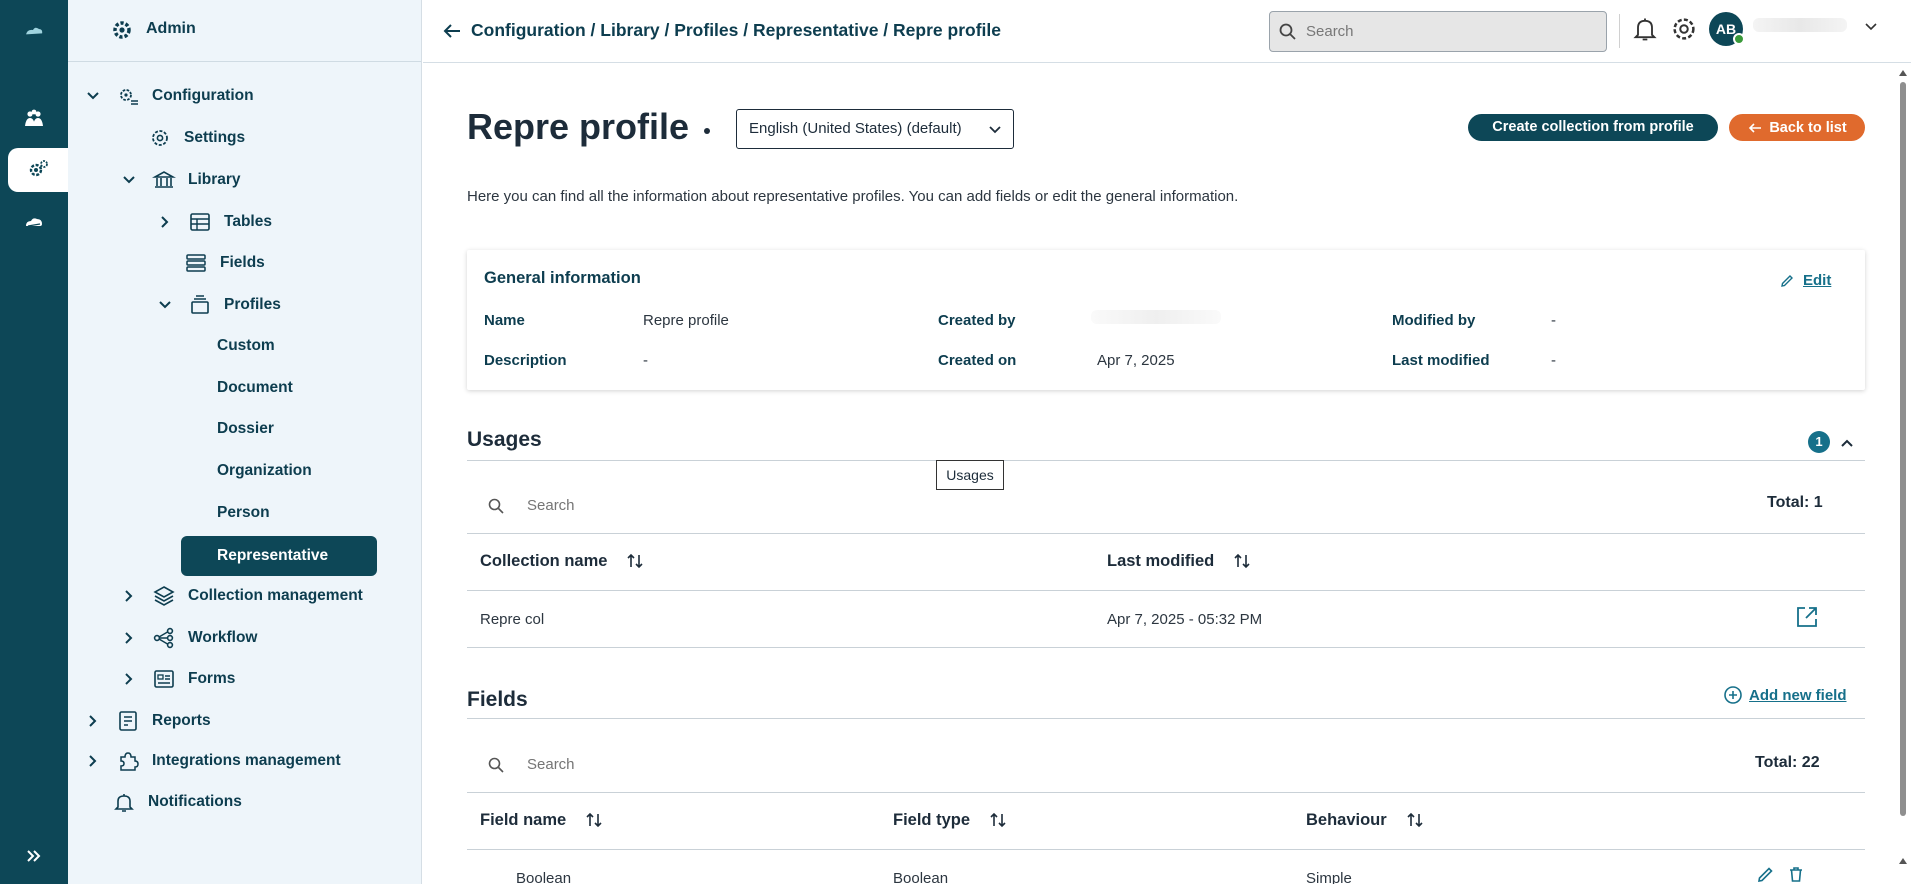 The height and width of the screenshot is (884, 1911). Describe the element at coordinates (147, 721) in the screenshot. I see `sidebar-item-reports: Reports` at that location.